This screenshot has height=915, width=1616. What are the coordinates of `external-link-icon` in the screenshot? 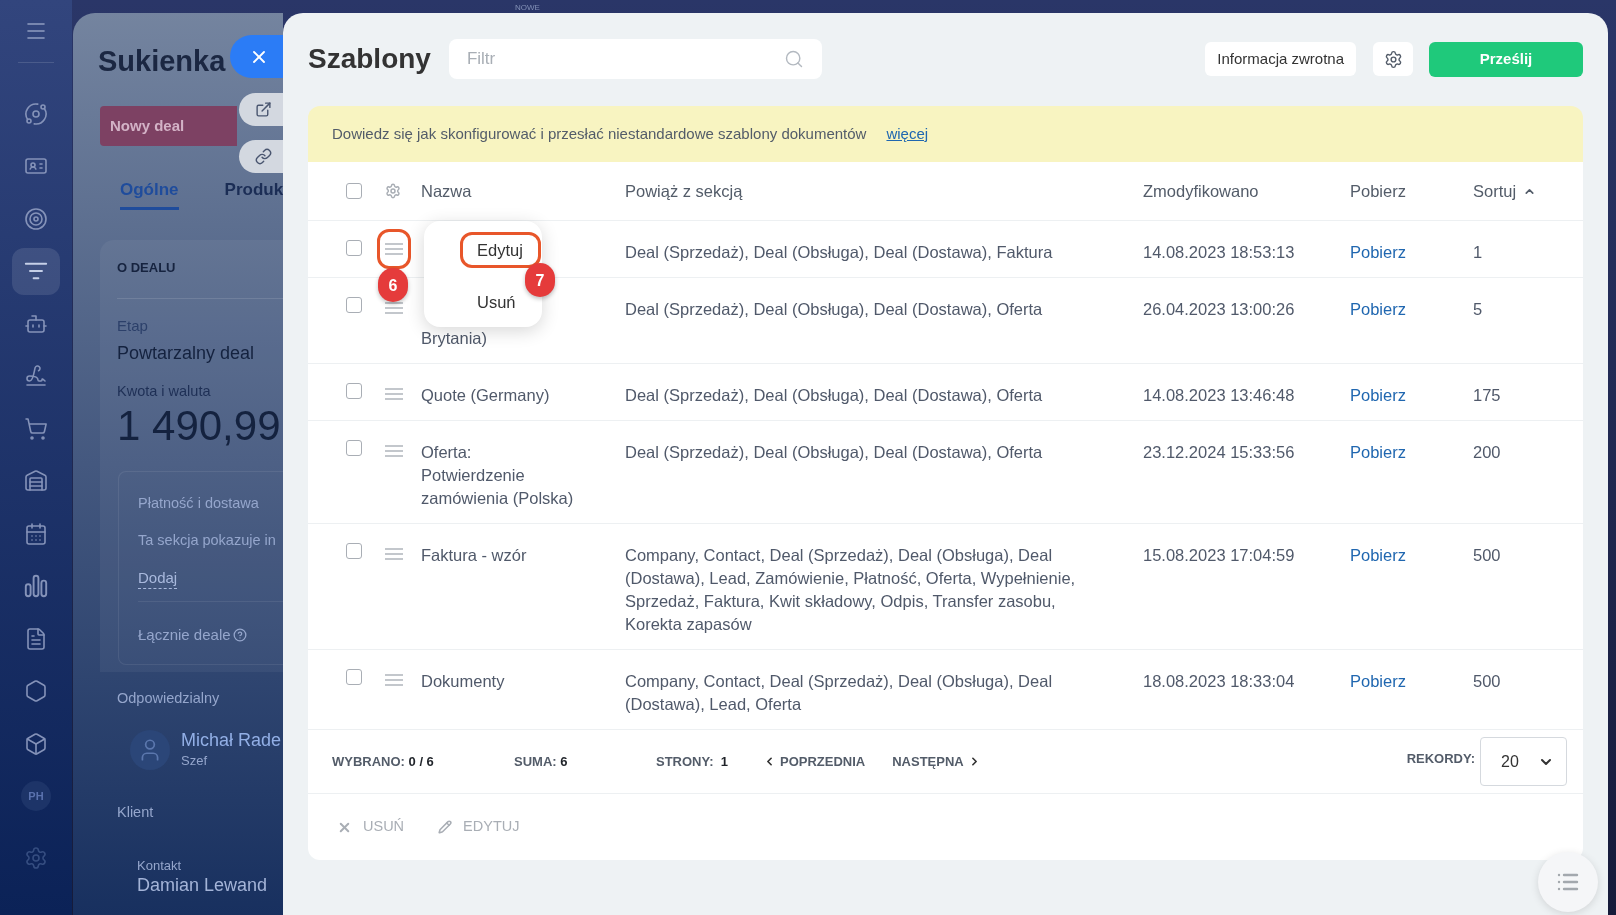 It's located at (263, 109).